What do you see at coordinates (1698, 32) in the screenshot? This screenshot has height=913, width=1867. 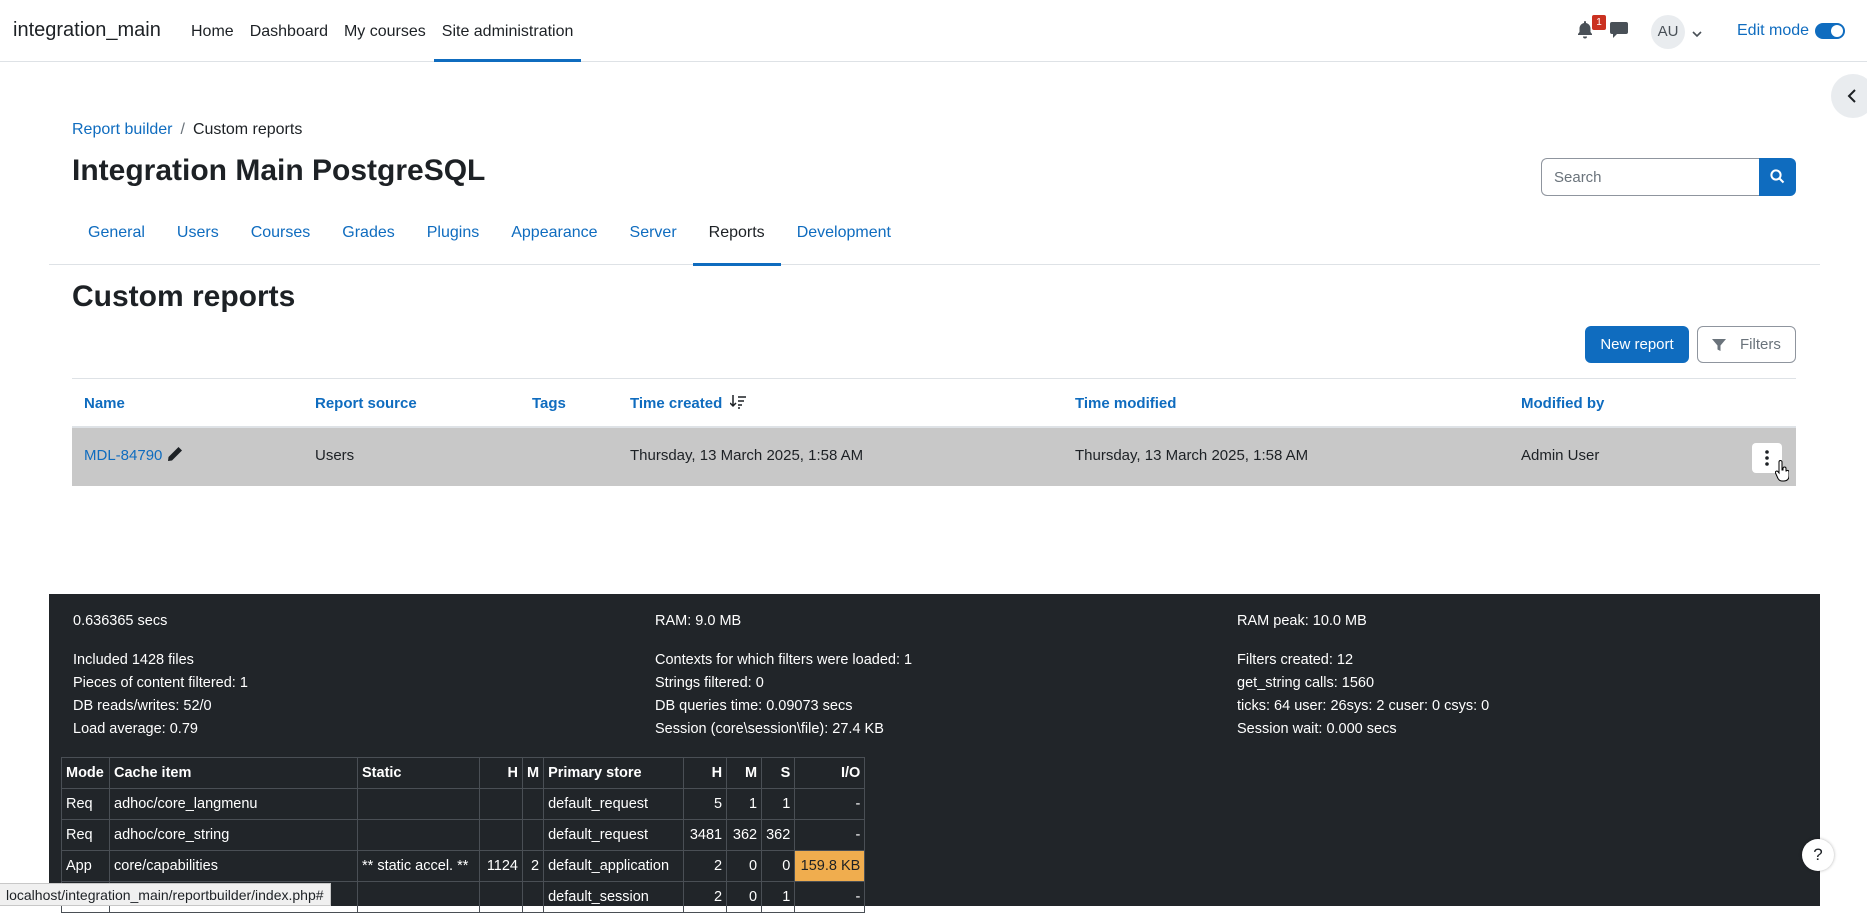 I see `chevron-down-icon` at bounding box center [1698, 32].